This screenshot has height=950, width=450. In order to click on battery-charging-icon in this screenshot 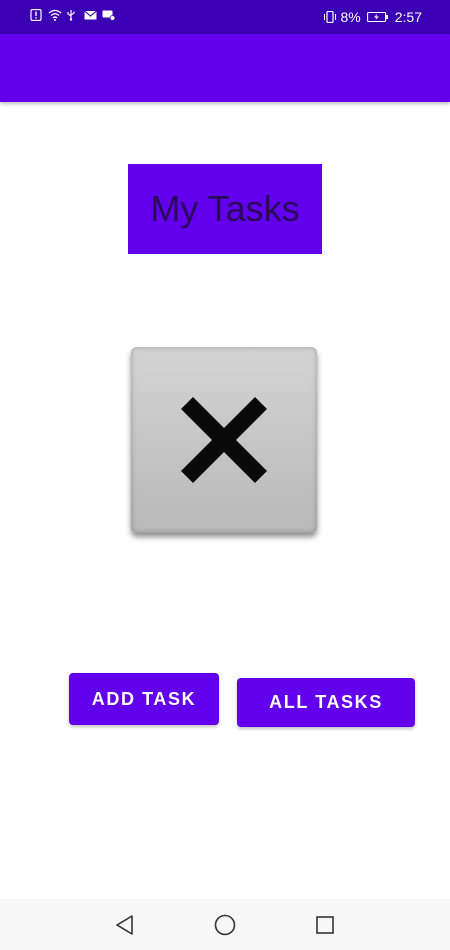, I will do `click(377, 17)`.